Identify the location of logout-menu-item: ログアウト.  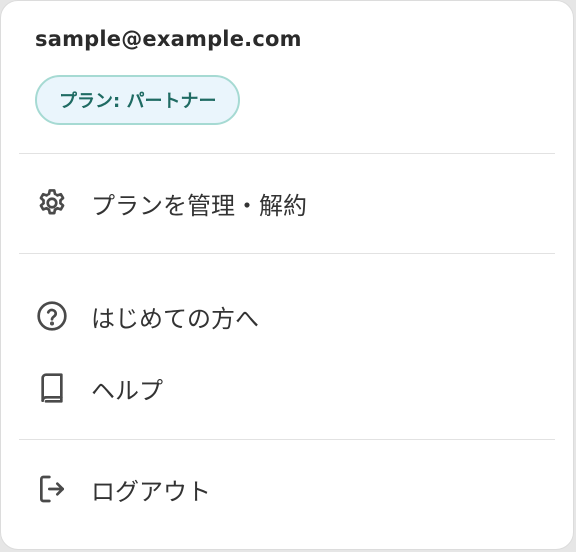
(287, 489).